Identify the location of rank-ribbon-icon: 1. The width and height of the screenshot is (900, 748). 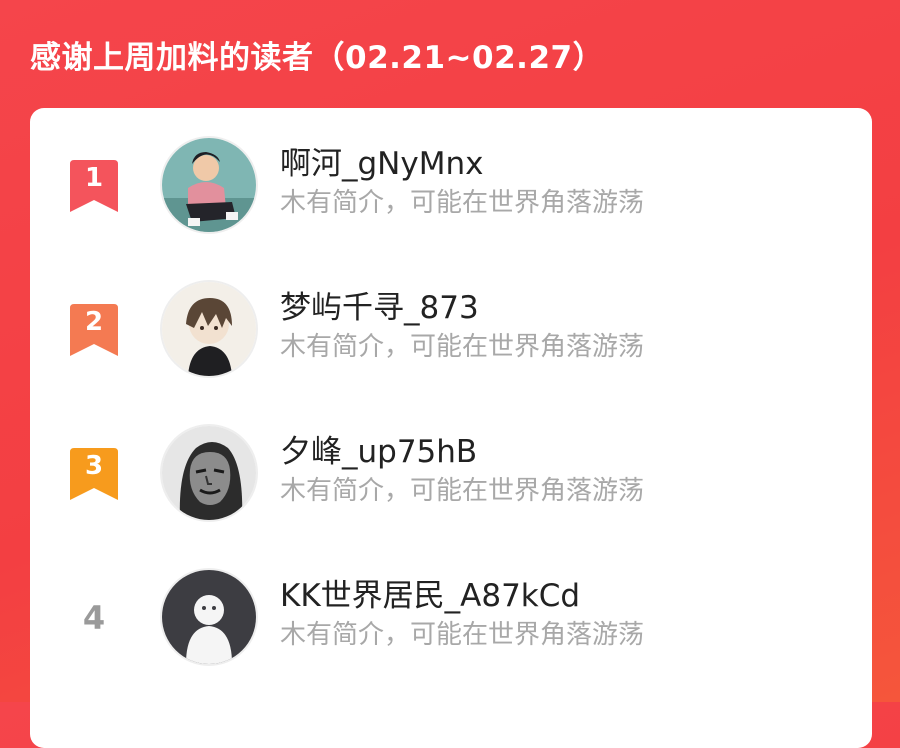
(94, 186).